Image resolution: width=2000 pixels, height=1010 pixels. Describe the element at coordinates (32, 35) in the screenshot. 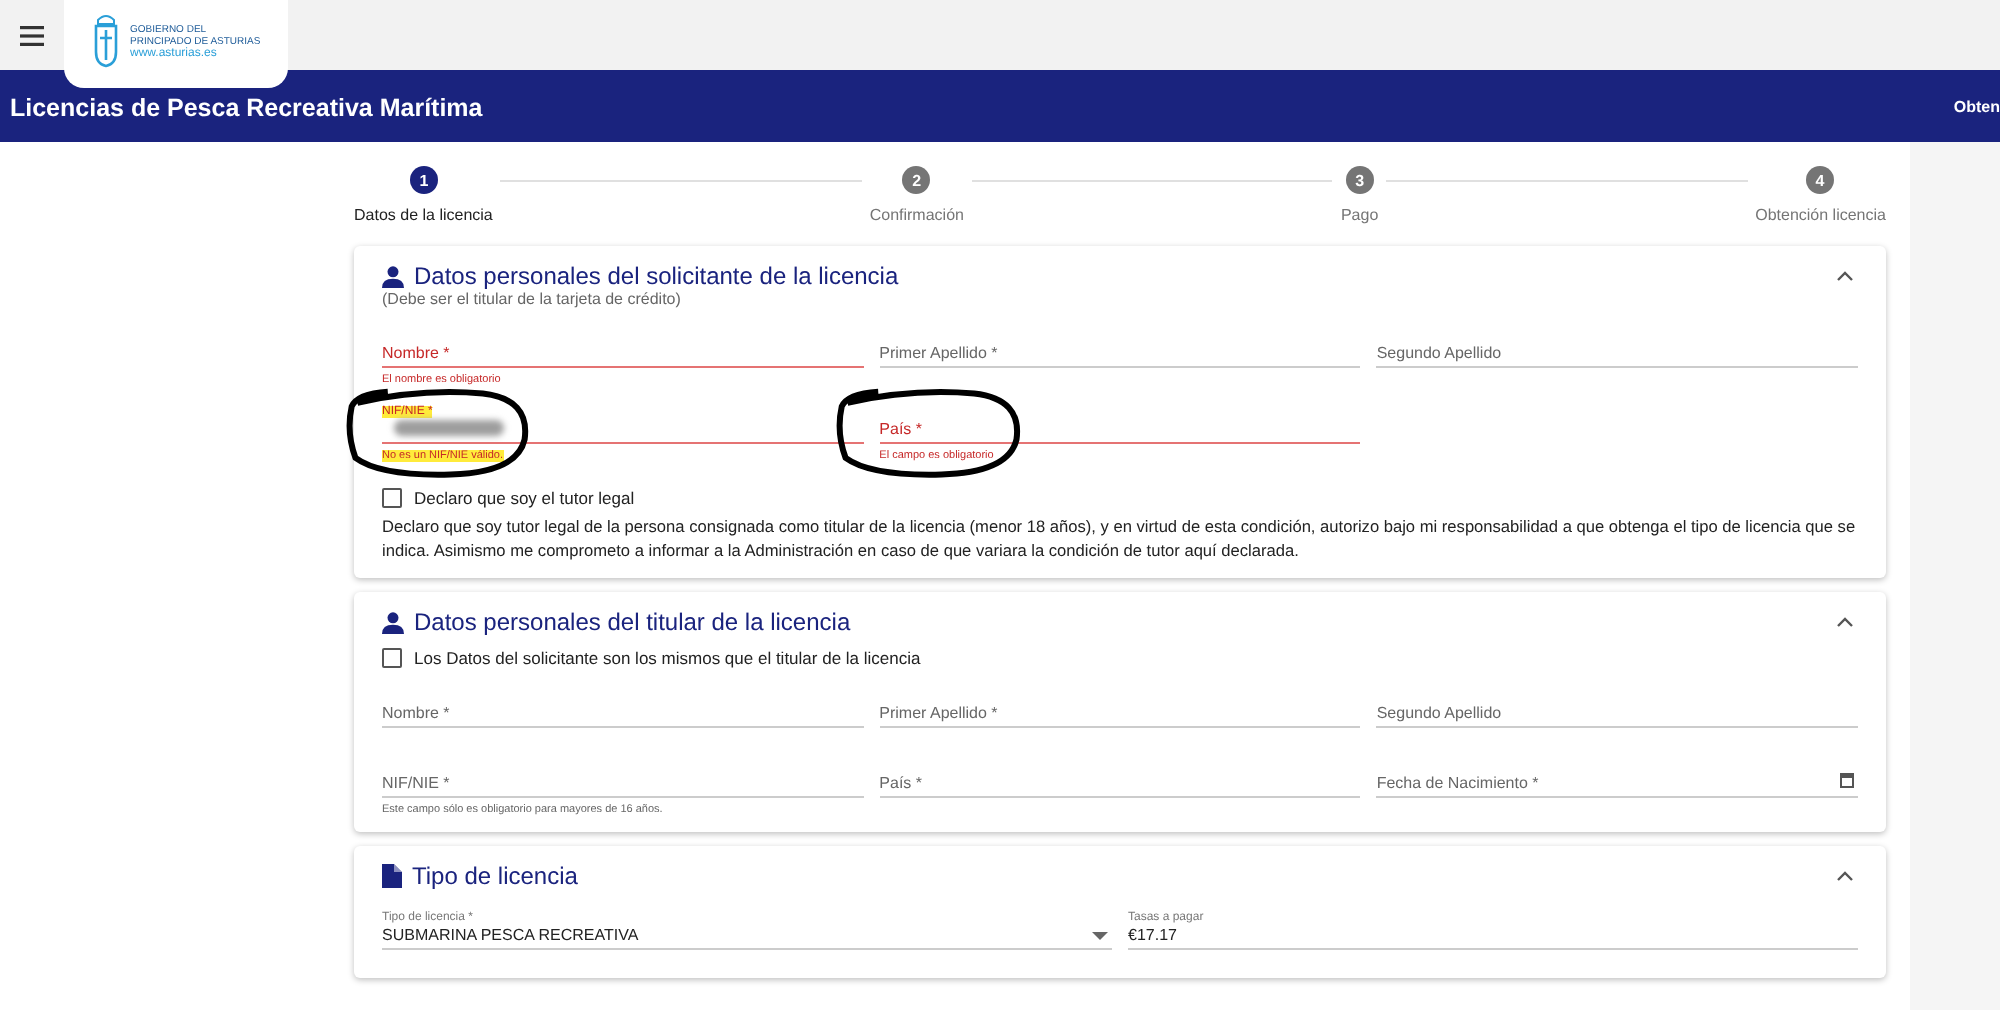

I see `menu-icon` at that location.